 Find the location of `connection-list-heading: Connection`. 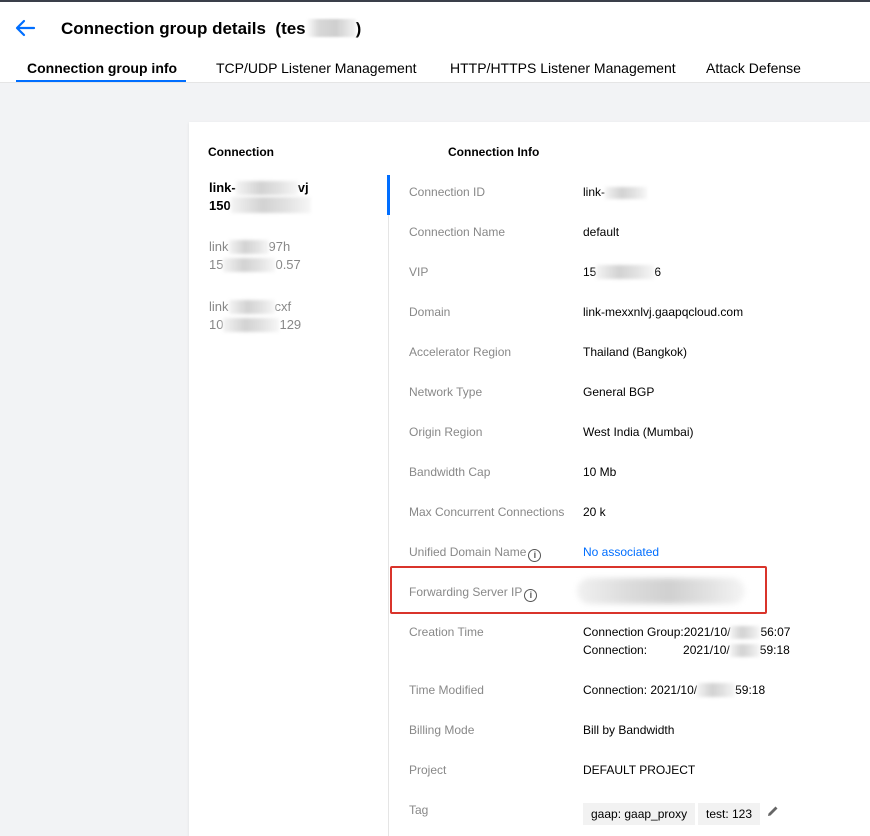

connection-list-heading: Connection is located at coordinates (241, 152).